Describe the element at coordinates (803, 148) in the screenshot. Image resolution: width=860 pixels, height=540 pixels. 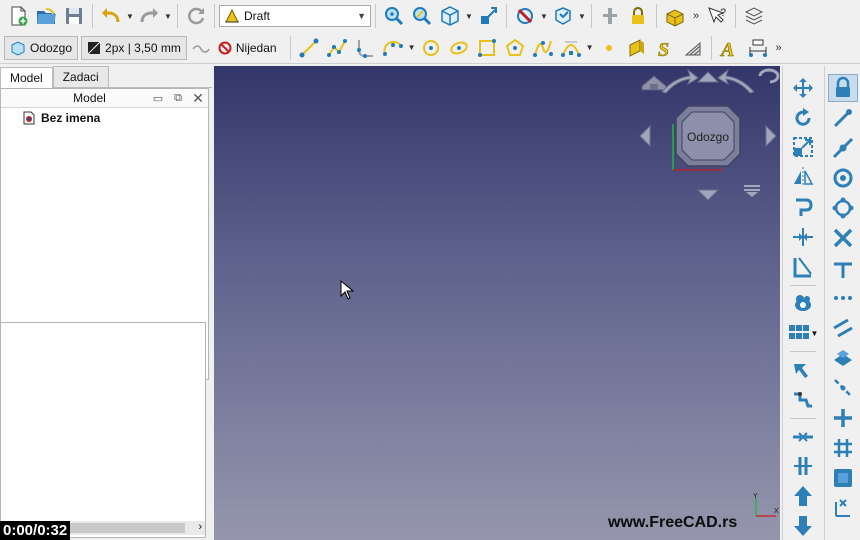
I see `scale-icon` at that location.